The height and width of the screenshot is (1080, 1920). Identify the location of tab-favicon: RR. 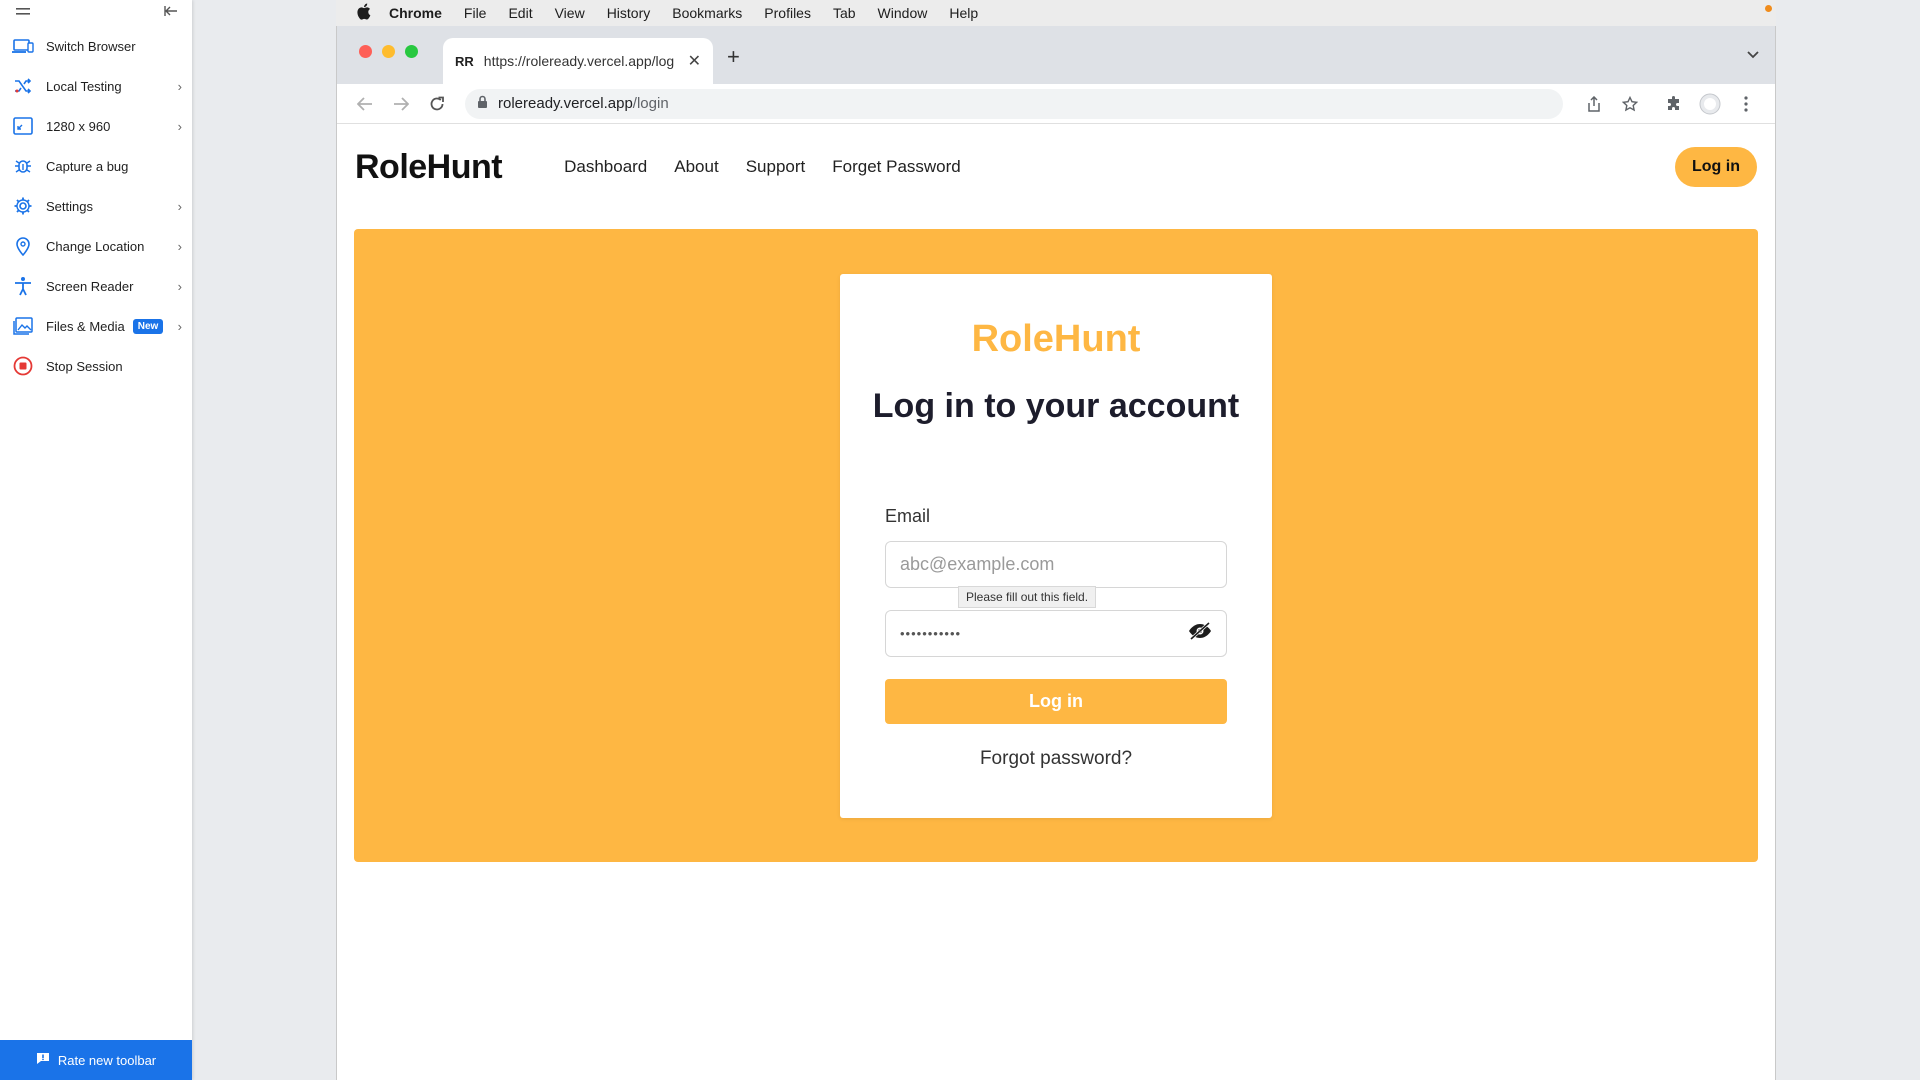
(464, 61).